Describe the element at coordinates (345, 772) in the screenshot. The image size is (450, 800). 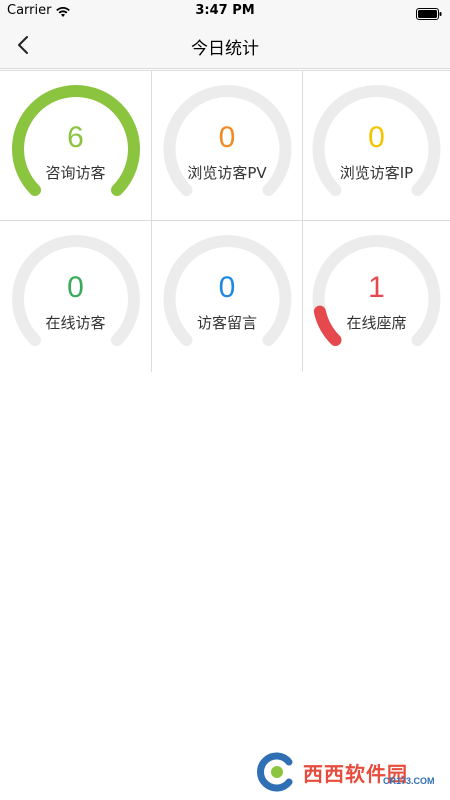
I see `watermark-logo: 西西软件园 CR173.COM` at that location.